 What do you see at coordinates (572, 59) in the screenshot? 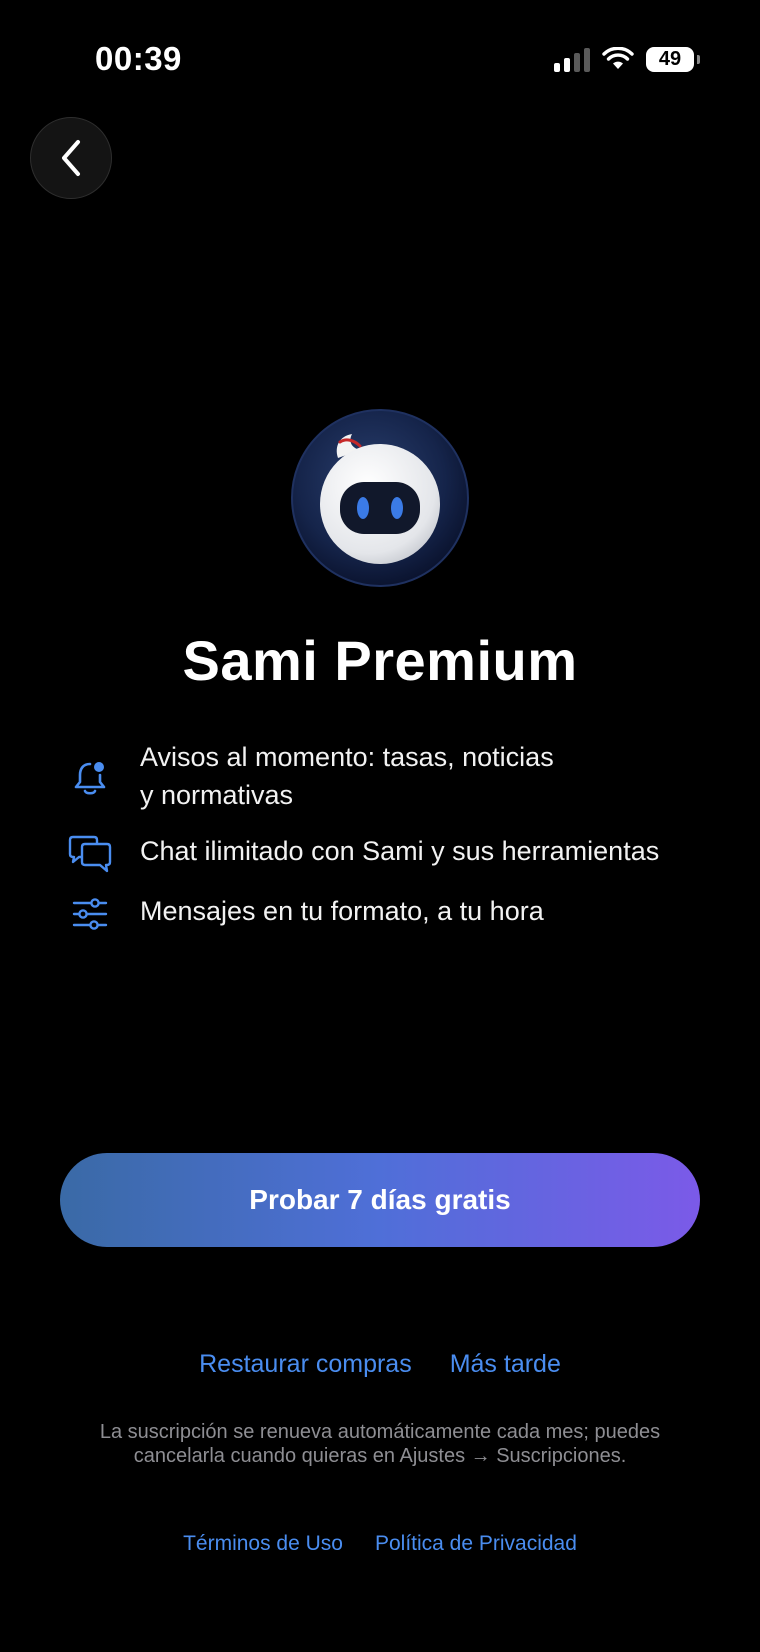
I see `cellular-signal-icon` at bounding box center [572, 59].